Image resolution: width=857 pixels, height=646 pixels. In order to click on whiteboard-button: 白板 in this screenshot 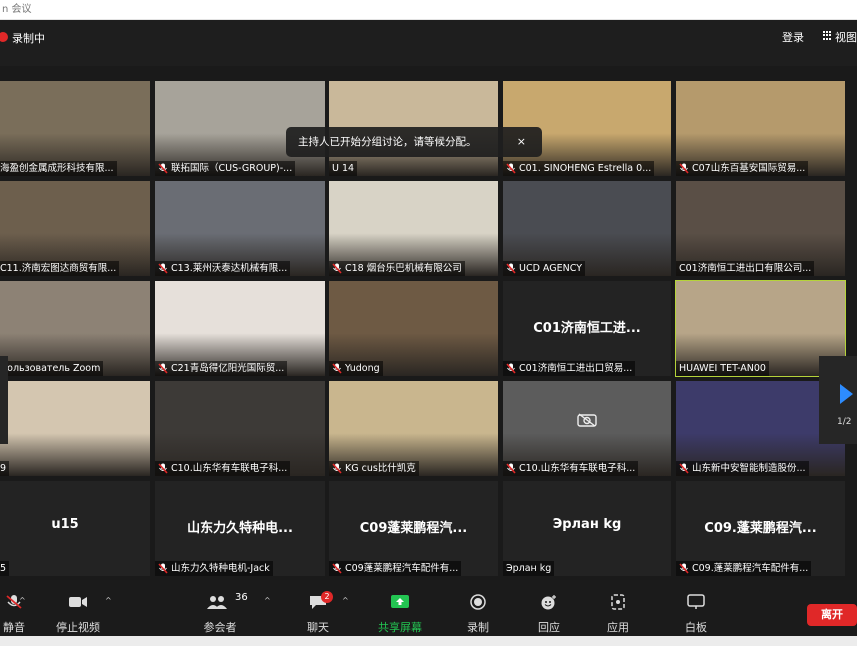, I will do `click(696, 608)`.